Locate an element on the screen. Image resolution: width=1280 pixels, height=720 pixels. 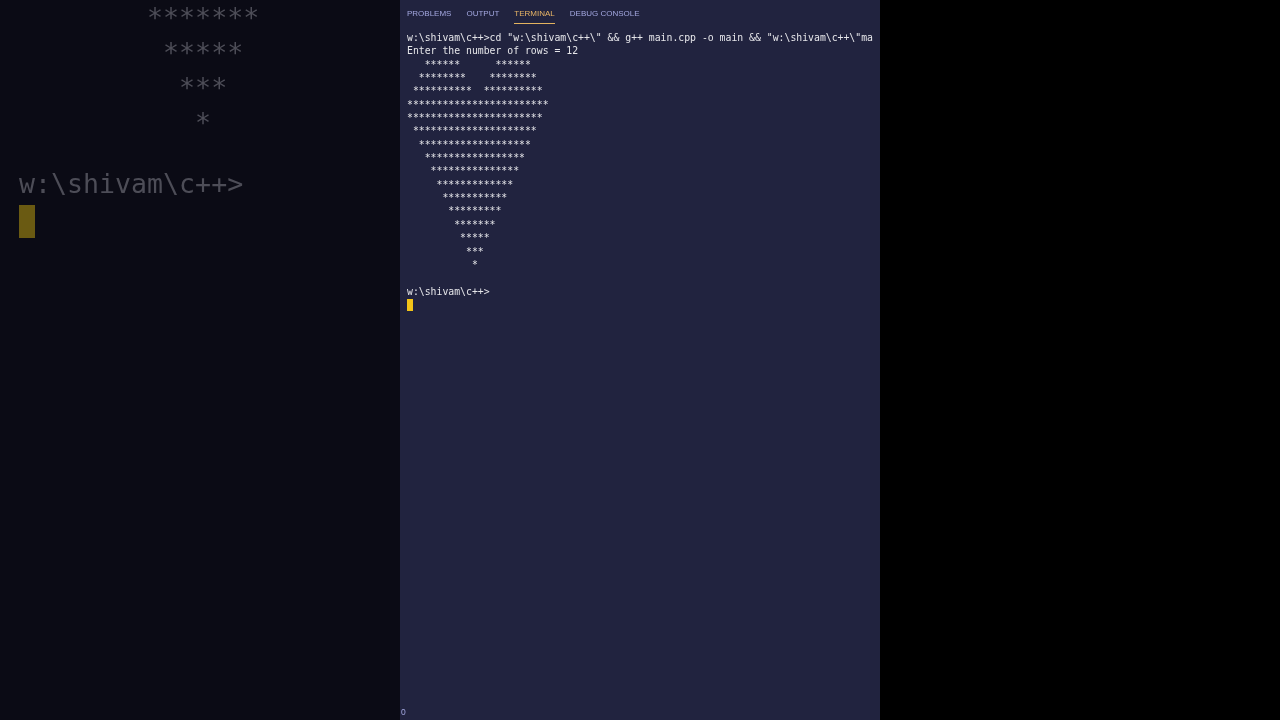
panel-tab: DEBUG CONSOLE is located at coordinates (604, 12).